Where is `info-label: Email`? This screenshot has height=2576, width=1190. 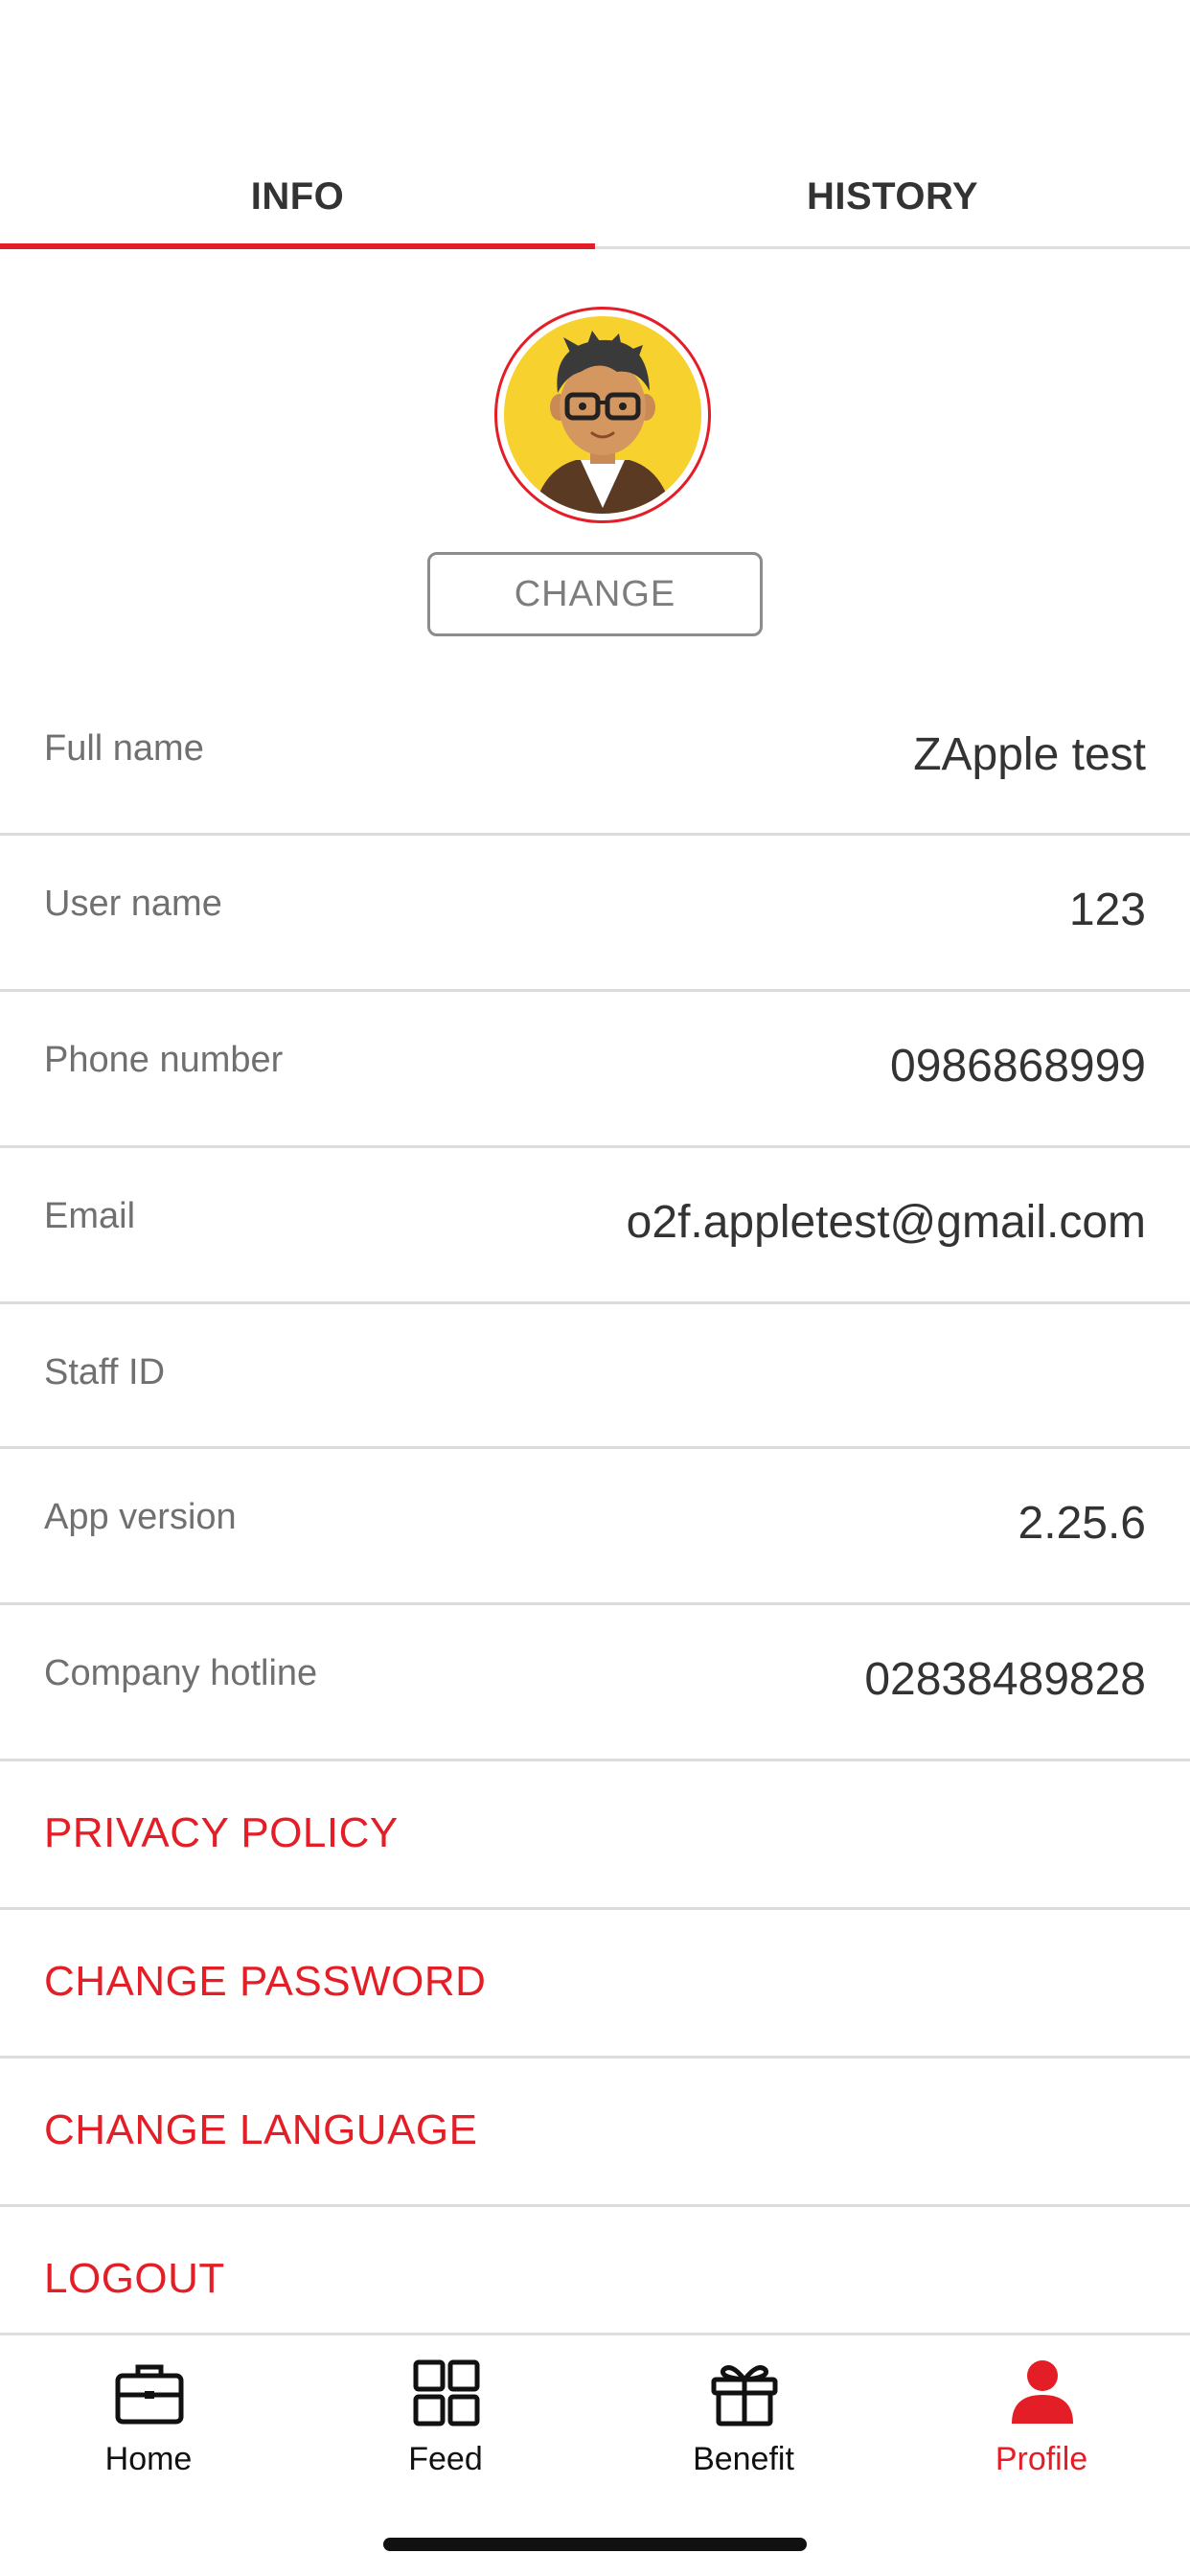
info-label: Email is located at coordinates (90, 1216).